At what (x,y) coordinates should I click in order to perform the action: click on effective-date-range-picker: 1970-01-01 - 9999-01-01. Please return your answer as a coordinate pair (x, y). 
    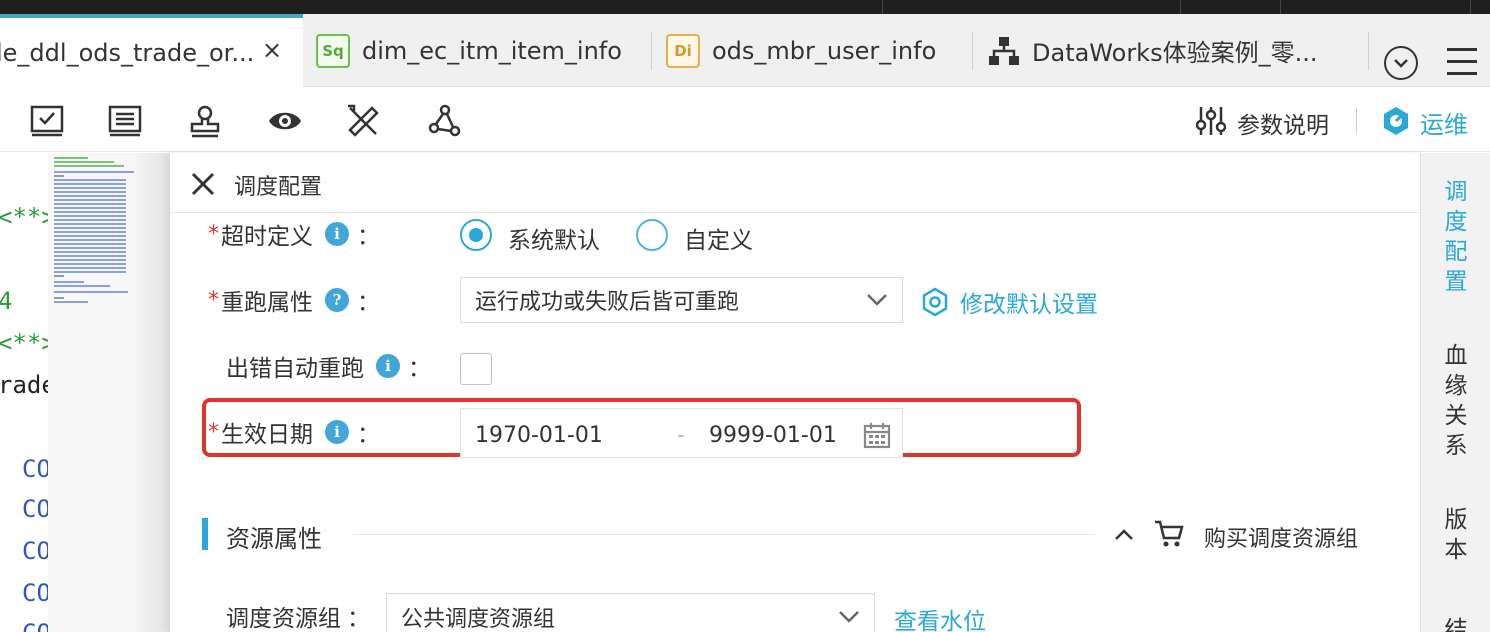
    Looking at the image, I should click on (681, 433).